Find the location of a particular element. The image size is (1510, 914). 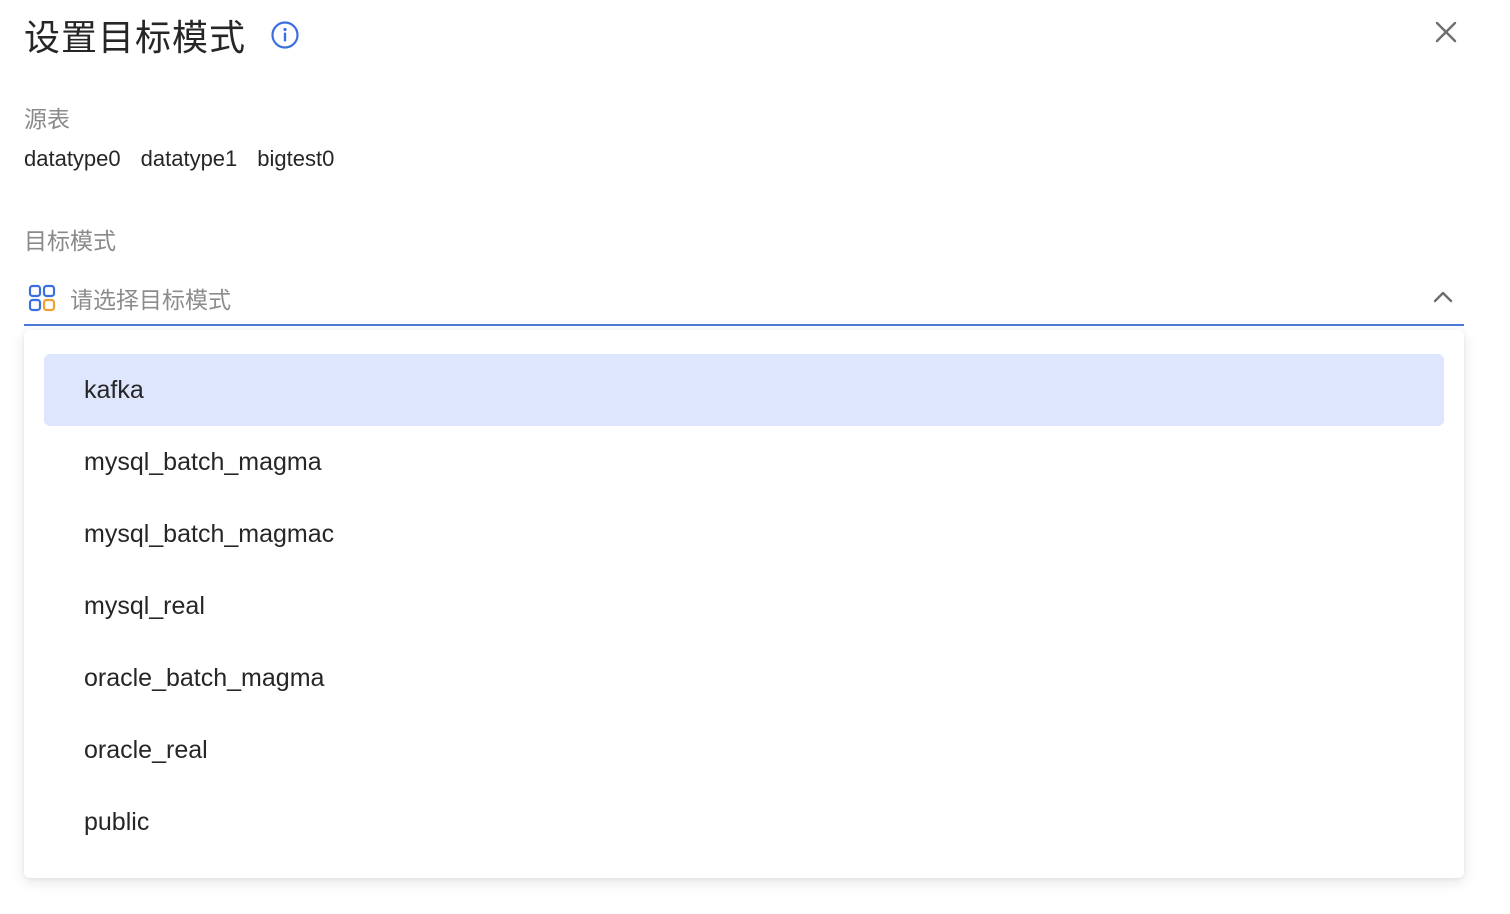

select-placeholder: 请选择目标模式 is located at coordinates (150, 301).